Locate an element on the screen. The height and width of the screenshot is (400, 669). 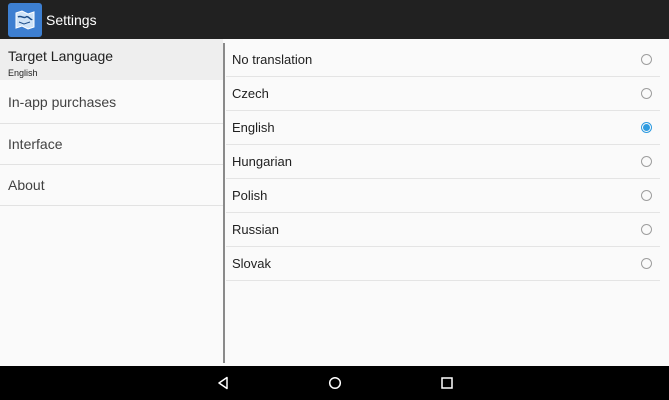
language-option-label: Czech is located at coordinates (250, 93).